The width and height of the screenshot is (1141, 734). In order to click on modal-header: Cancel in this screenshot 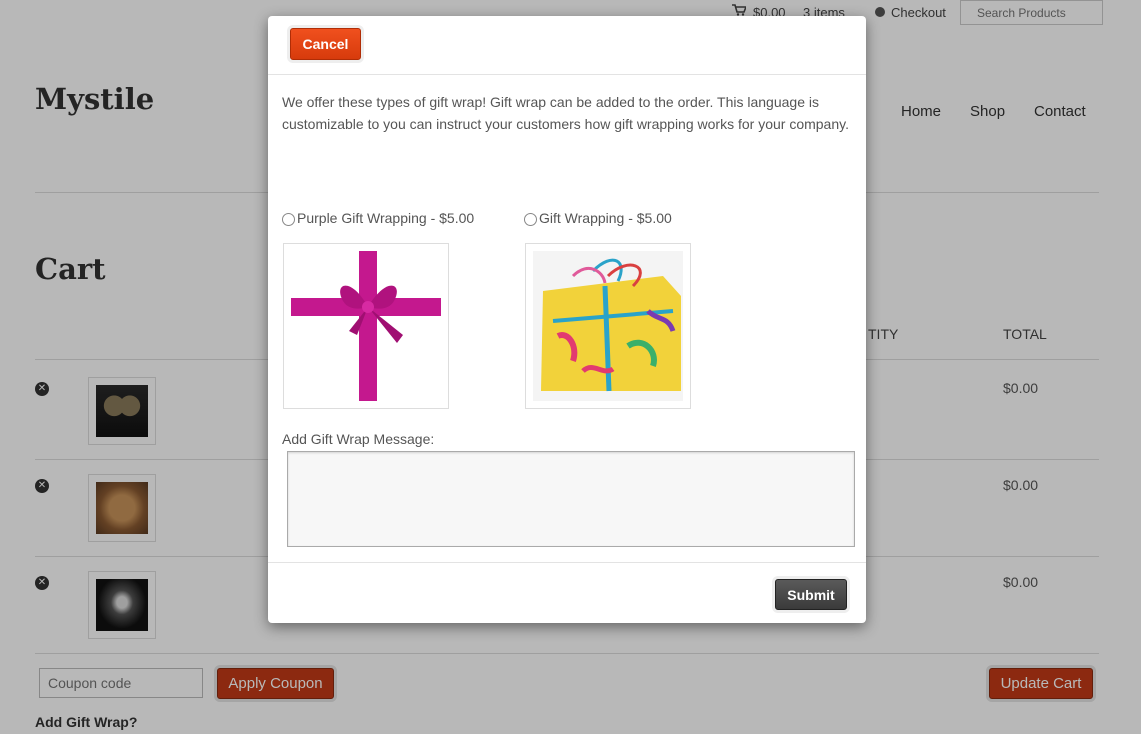, I will do `click(567, 45)`.